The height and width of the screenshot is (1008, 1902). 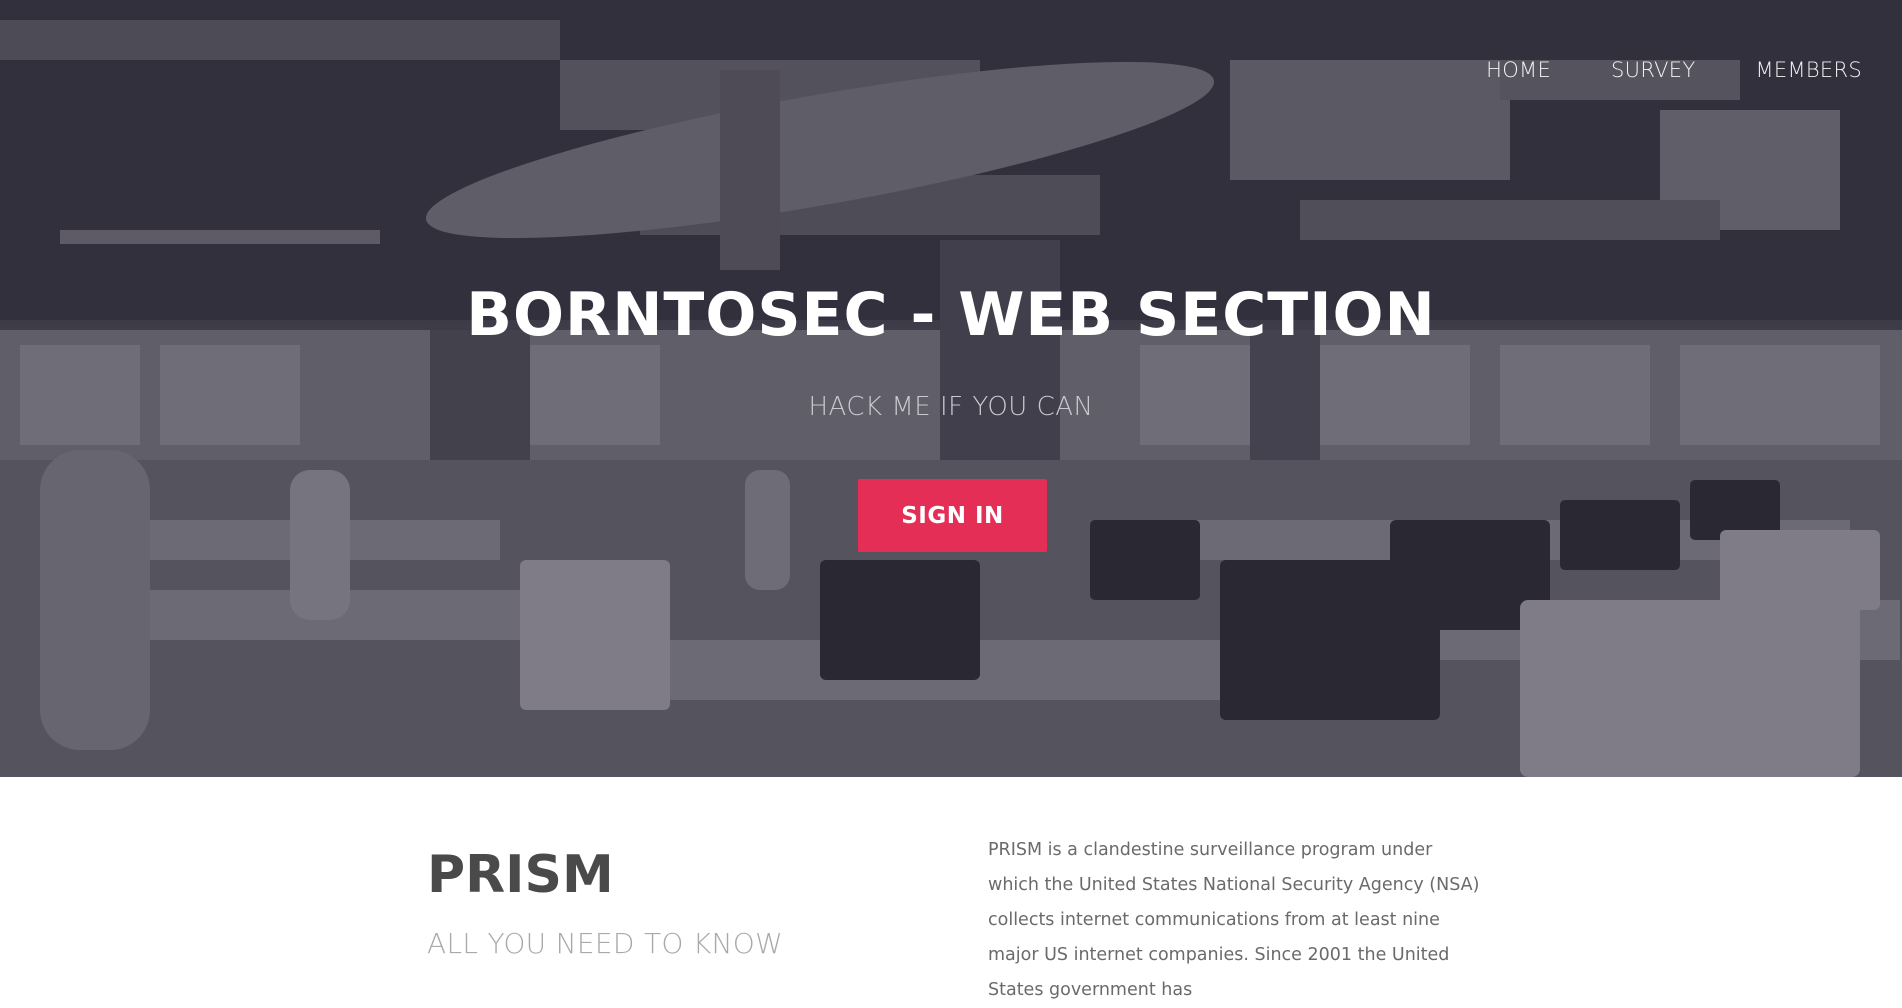 I want to click on nav-survey-link: SURVEY, so click(x=1653, y=70).